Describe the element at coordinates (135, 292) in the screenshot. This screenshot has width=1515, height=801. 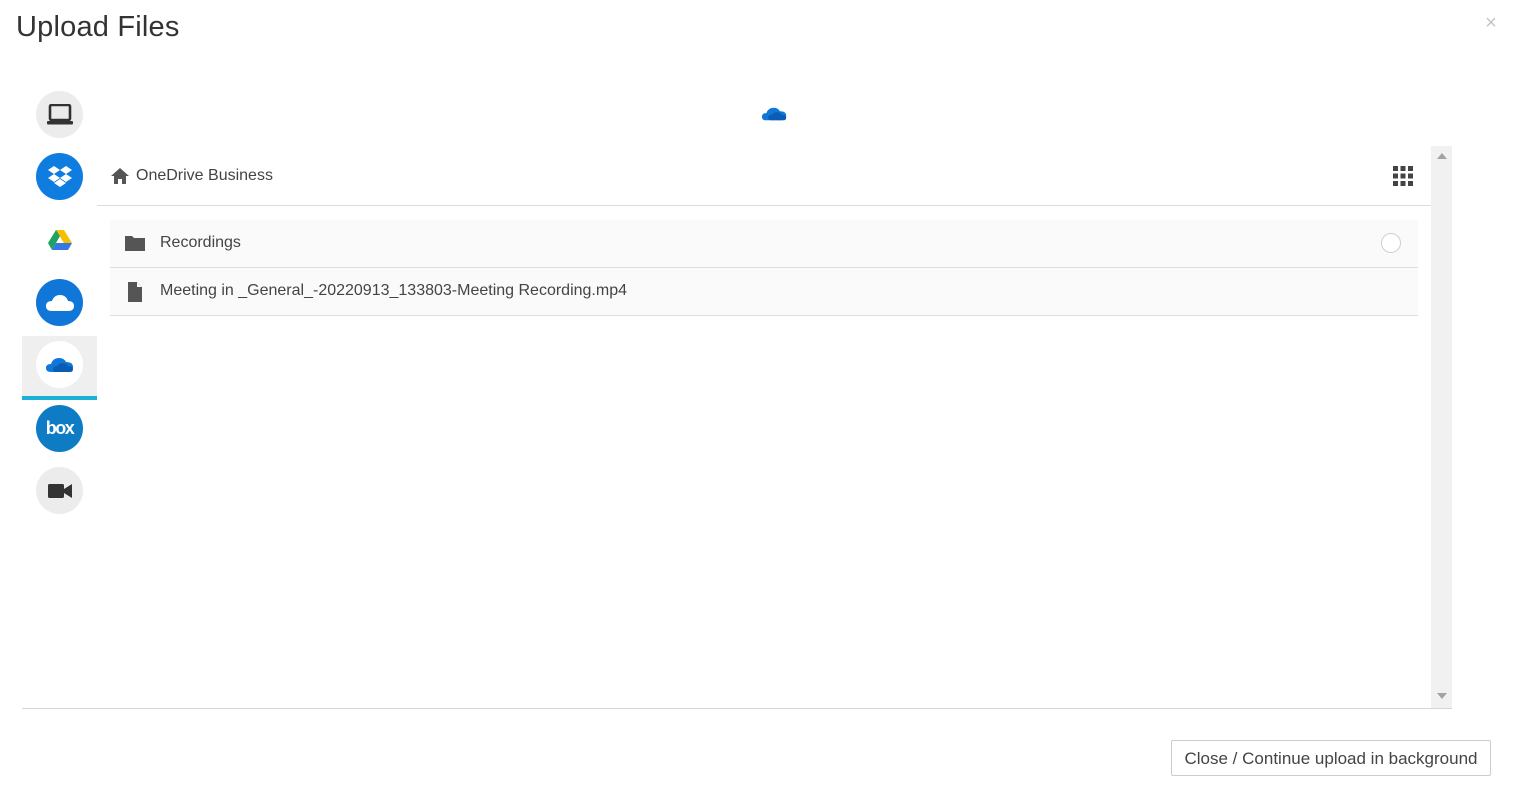
I see `file-icon` at that location.